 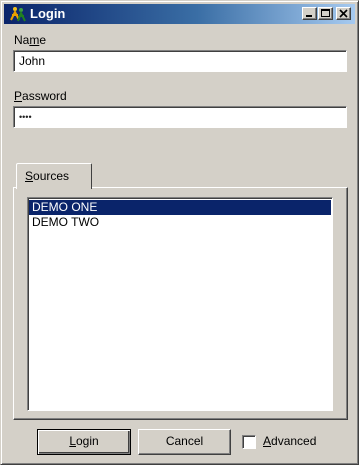 What do you see at coordinates (184, 442) in the screenshot?
I see `cancel-button: Cancel` at bounding box center [184, 442].